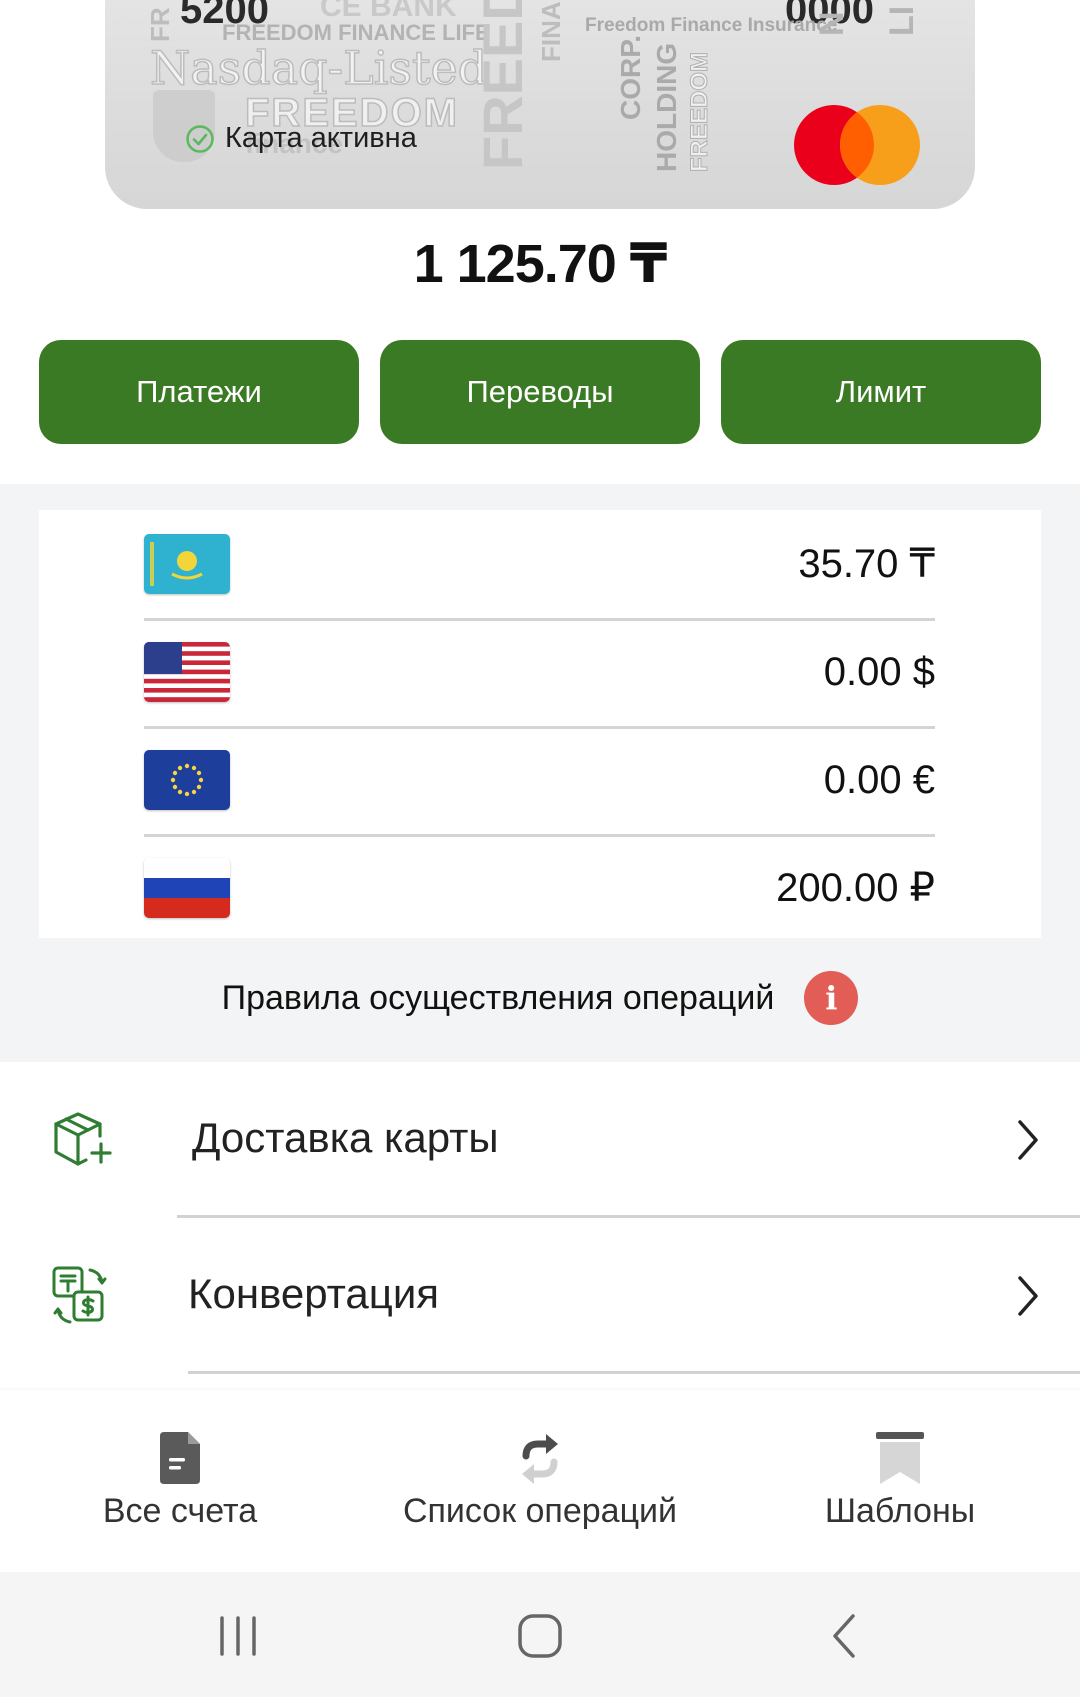 The width and height of the screenshot is (1080, 1697). What do you see at coordinates (666, 107) in the screenshot?
I see `card-watermark: HOLDING` at bounding box center [666, 107].